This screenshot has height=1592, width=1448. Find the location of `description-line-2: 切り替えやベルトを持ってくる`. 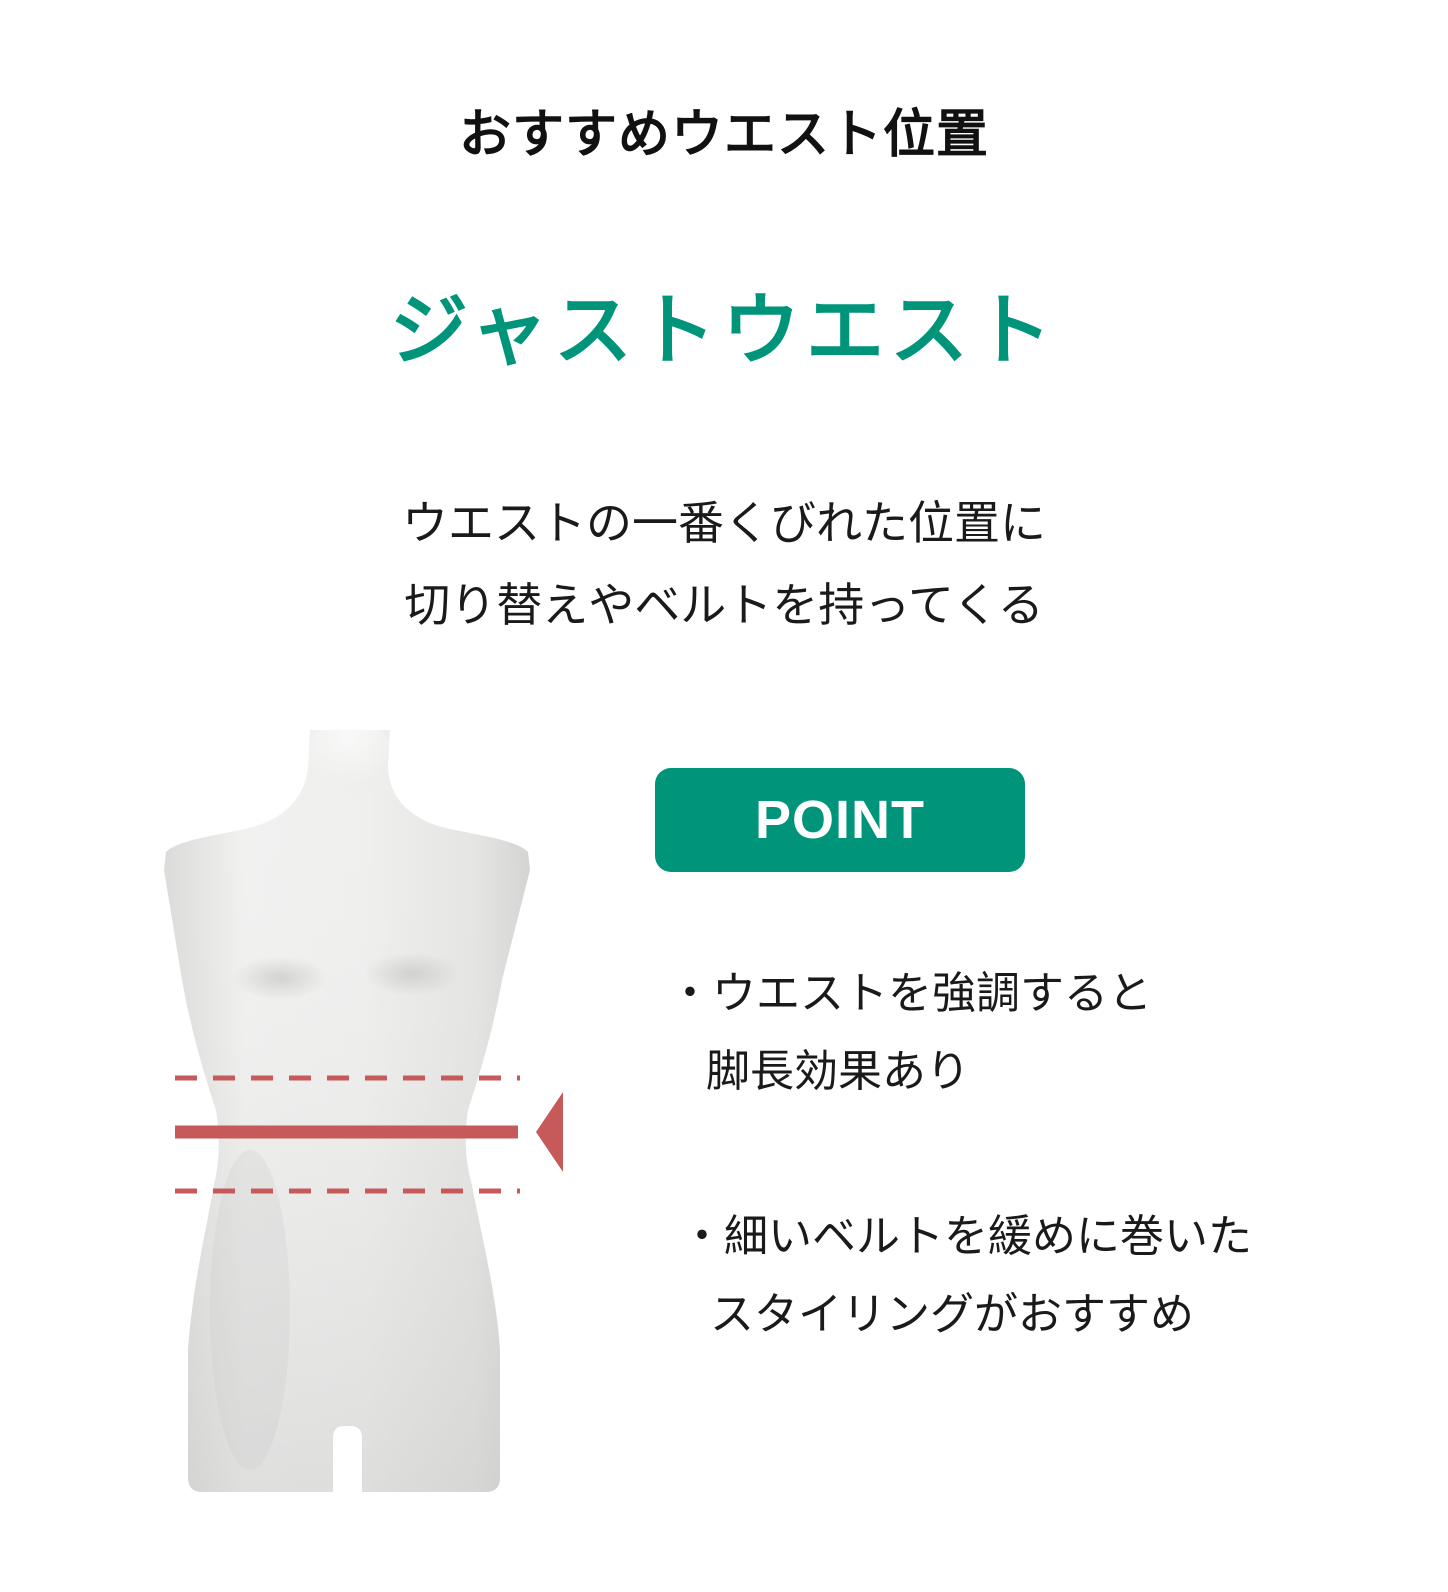

description-line-2: 切り替えやベルトを持ってくる is located at coordinates (724, 605).